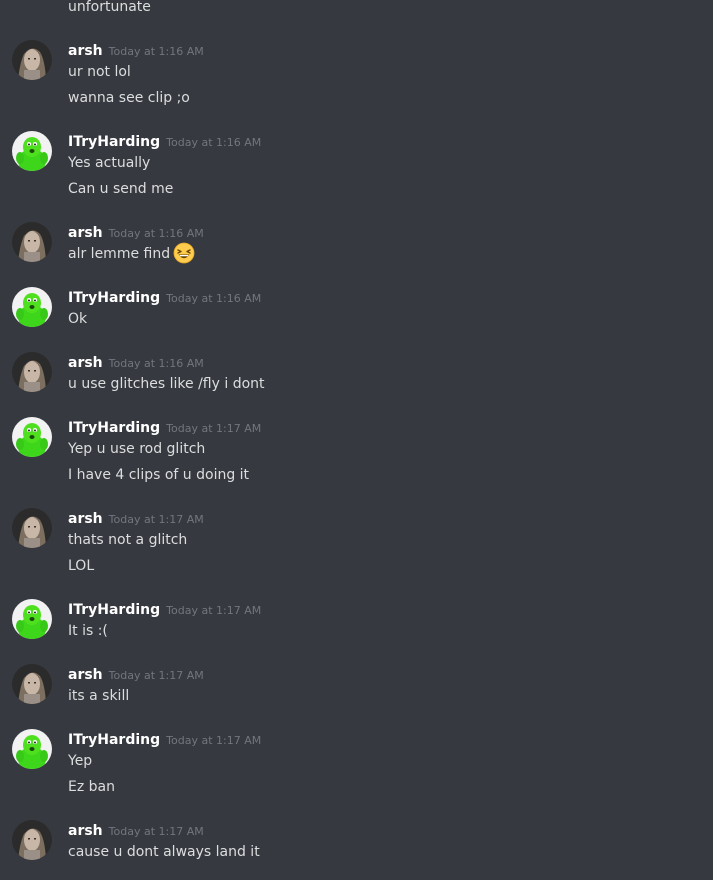 The height and width of the screenshot is (880, 713). I want to click on message-text-content: LOL, so click(81, 566).